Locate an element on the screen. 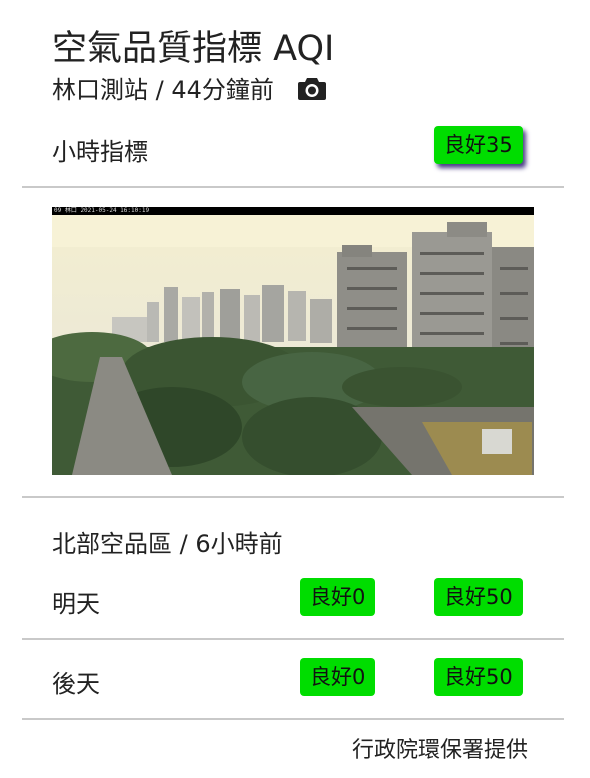 The height and width of the screenshot is (778, 590). source-credit: 行政院環保署提供 is located at coordinates (439, 750).